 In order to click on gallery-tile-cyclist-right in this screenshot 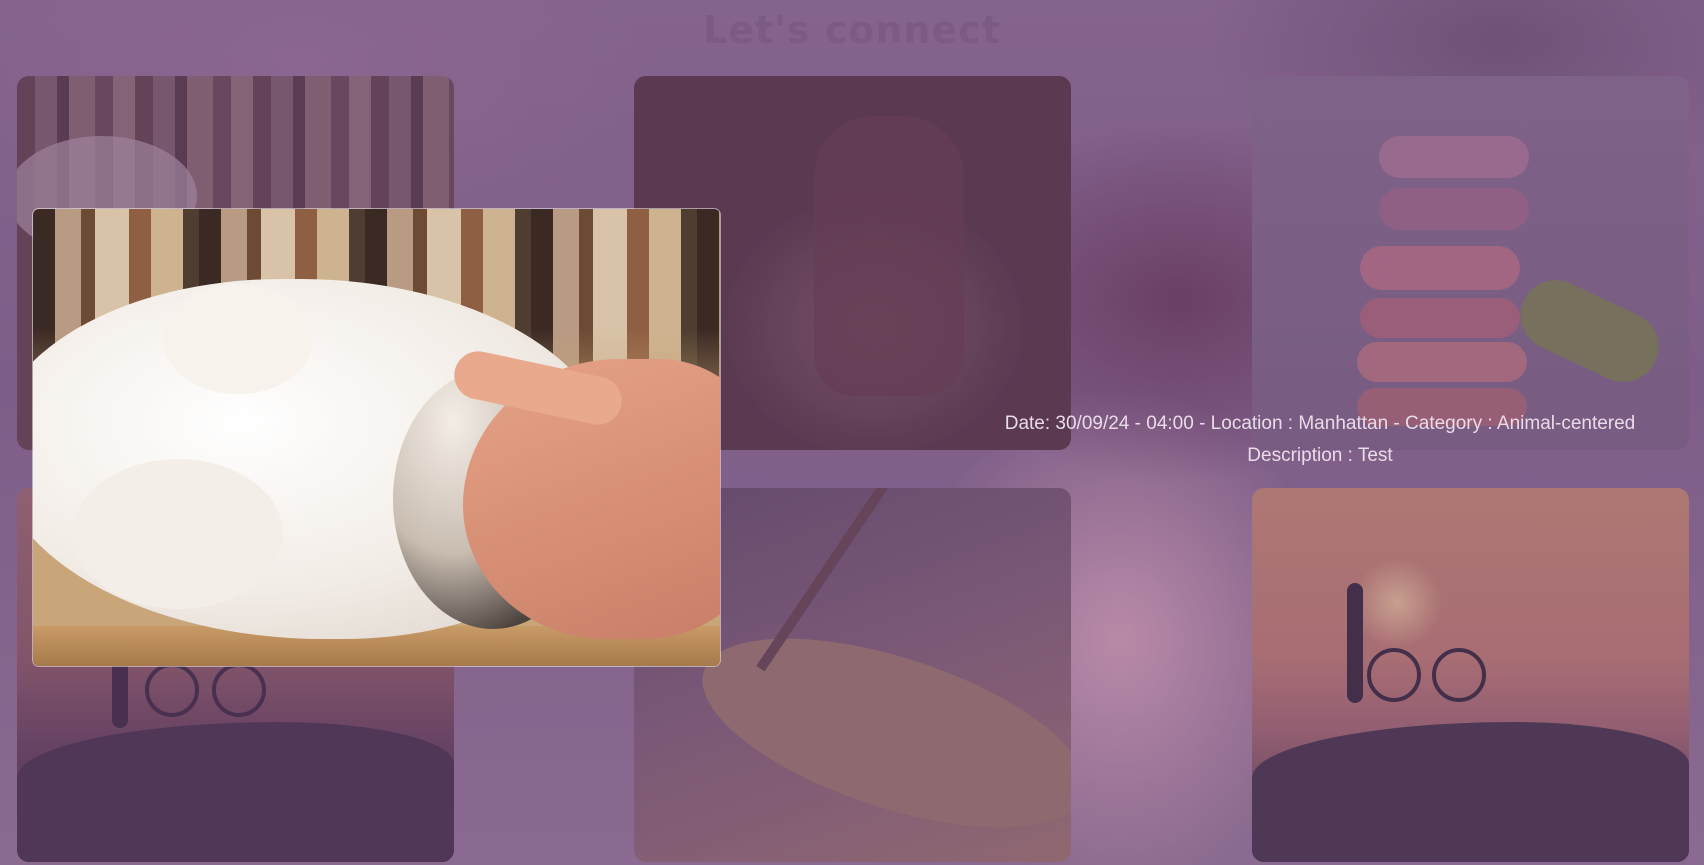, I will do `click(1470, 675)`.